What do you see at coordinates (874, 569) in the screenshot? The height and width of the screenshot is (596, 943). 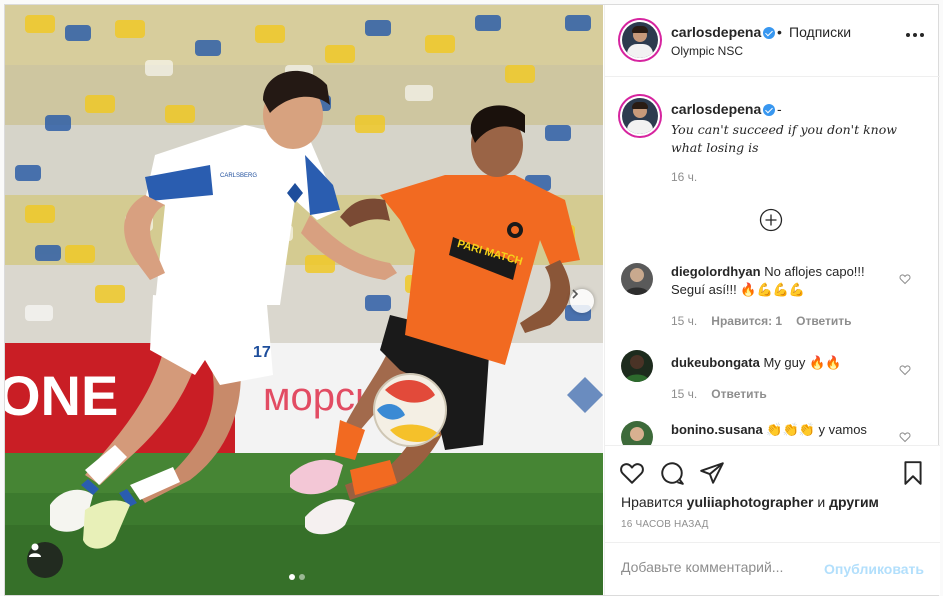 I see `publish-button: Опубликовать` at bounding box center [874, 569].